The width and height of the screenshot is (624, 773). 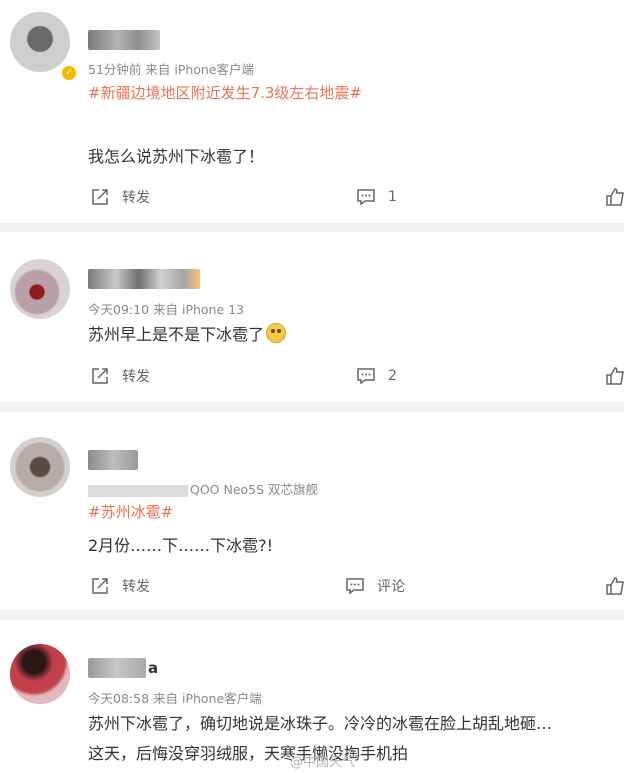 I want to click on emoji-icon, so click(x=276, y=333).